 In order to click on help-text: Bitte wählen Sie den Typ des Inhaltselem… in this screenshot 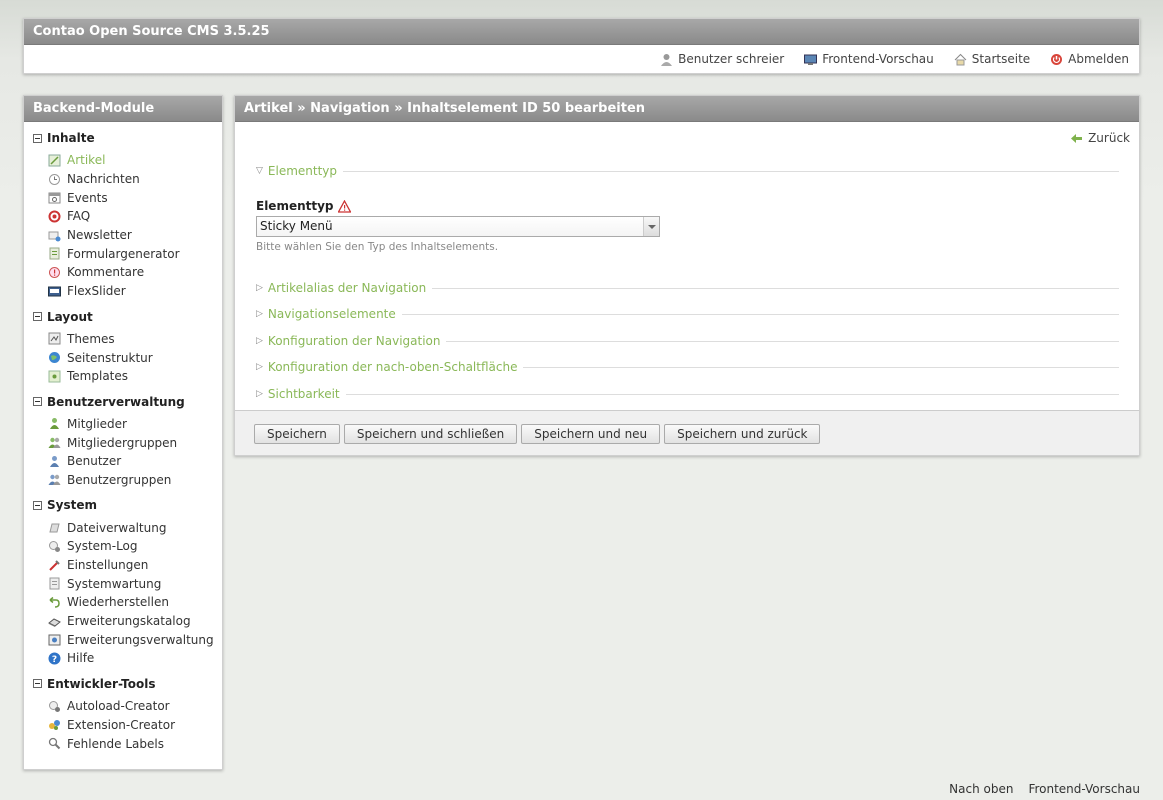, I will do `click(377, 247)`.